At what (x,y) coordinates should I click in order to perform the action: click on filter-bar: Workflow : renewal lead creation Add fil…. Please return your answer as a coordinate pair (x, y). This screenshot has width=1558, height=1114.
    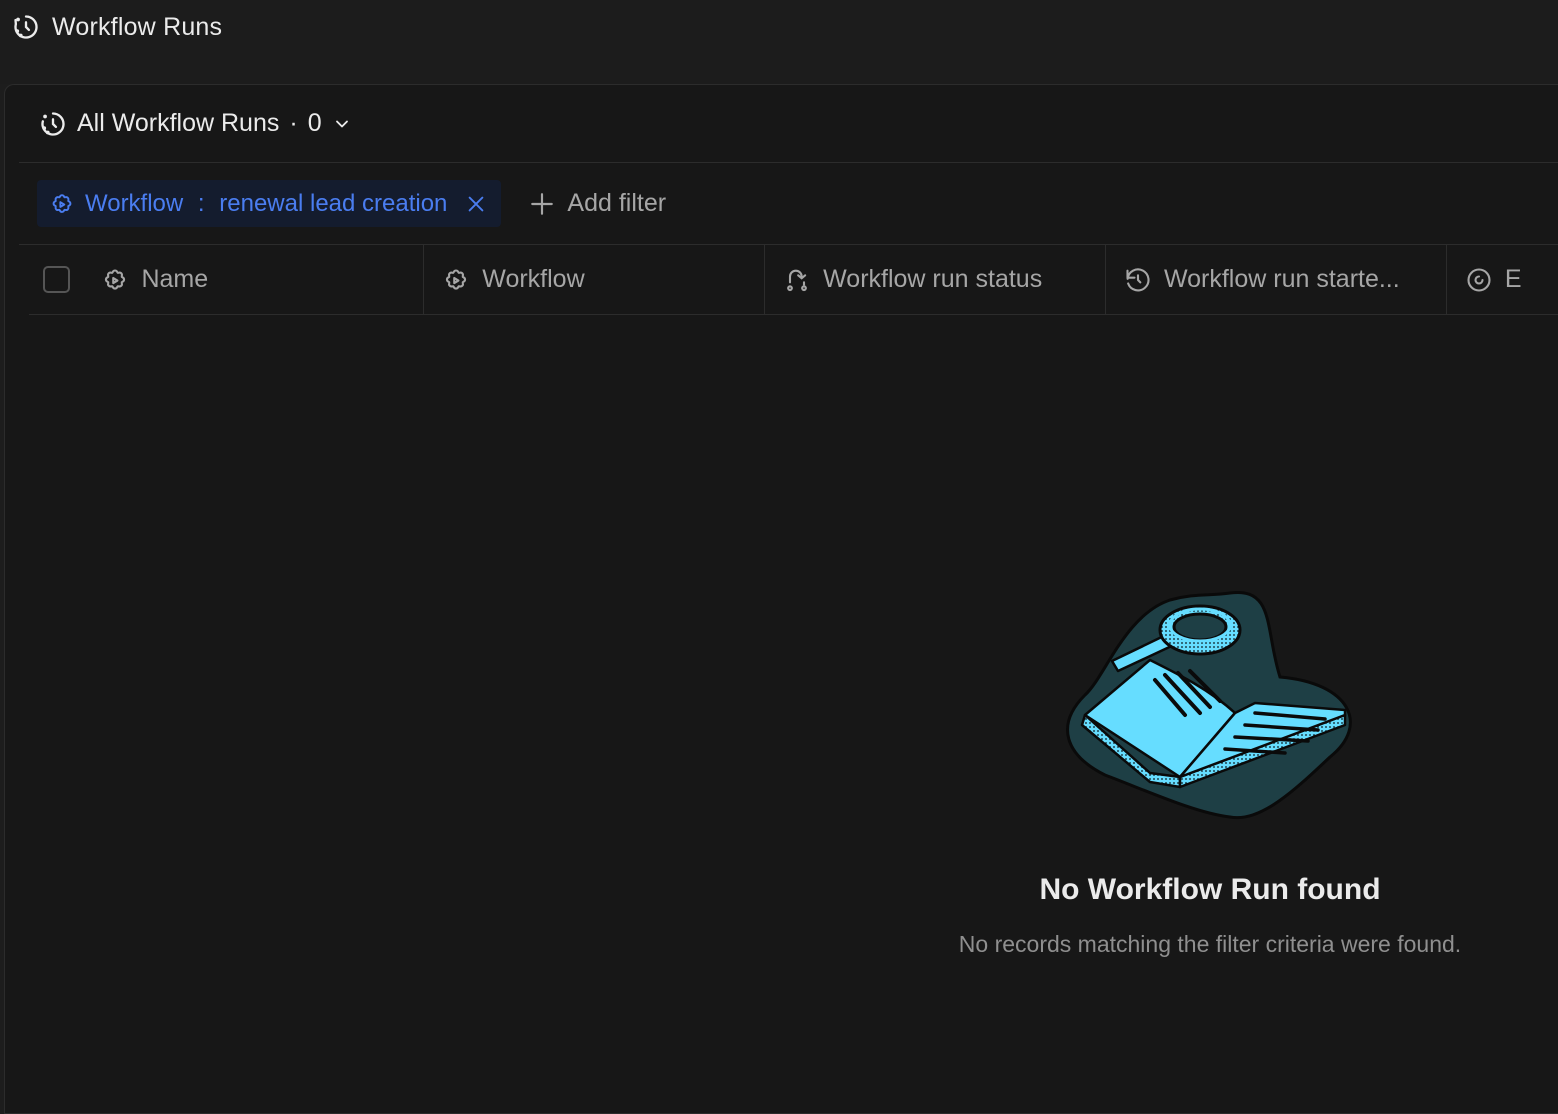
    Looking at the image, I should click on (788, 204).